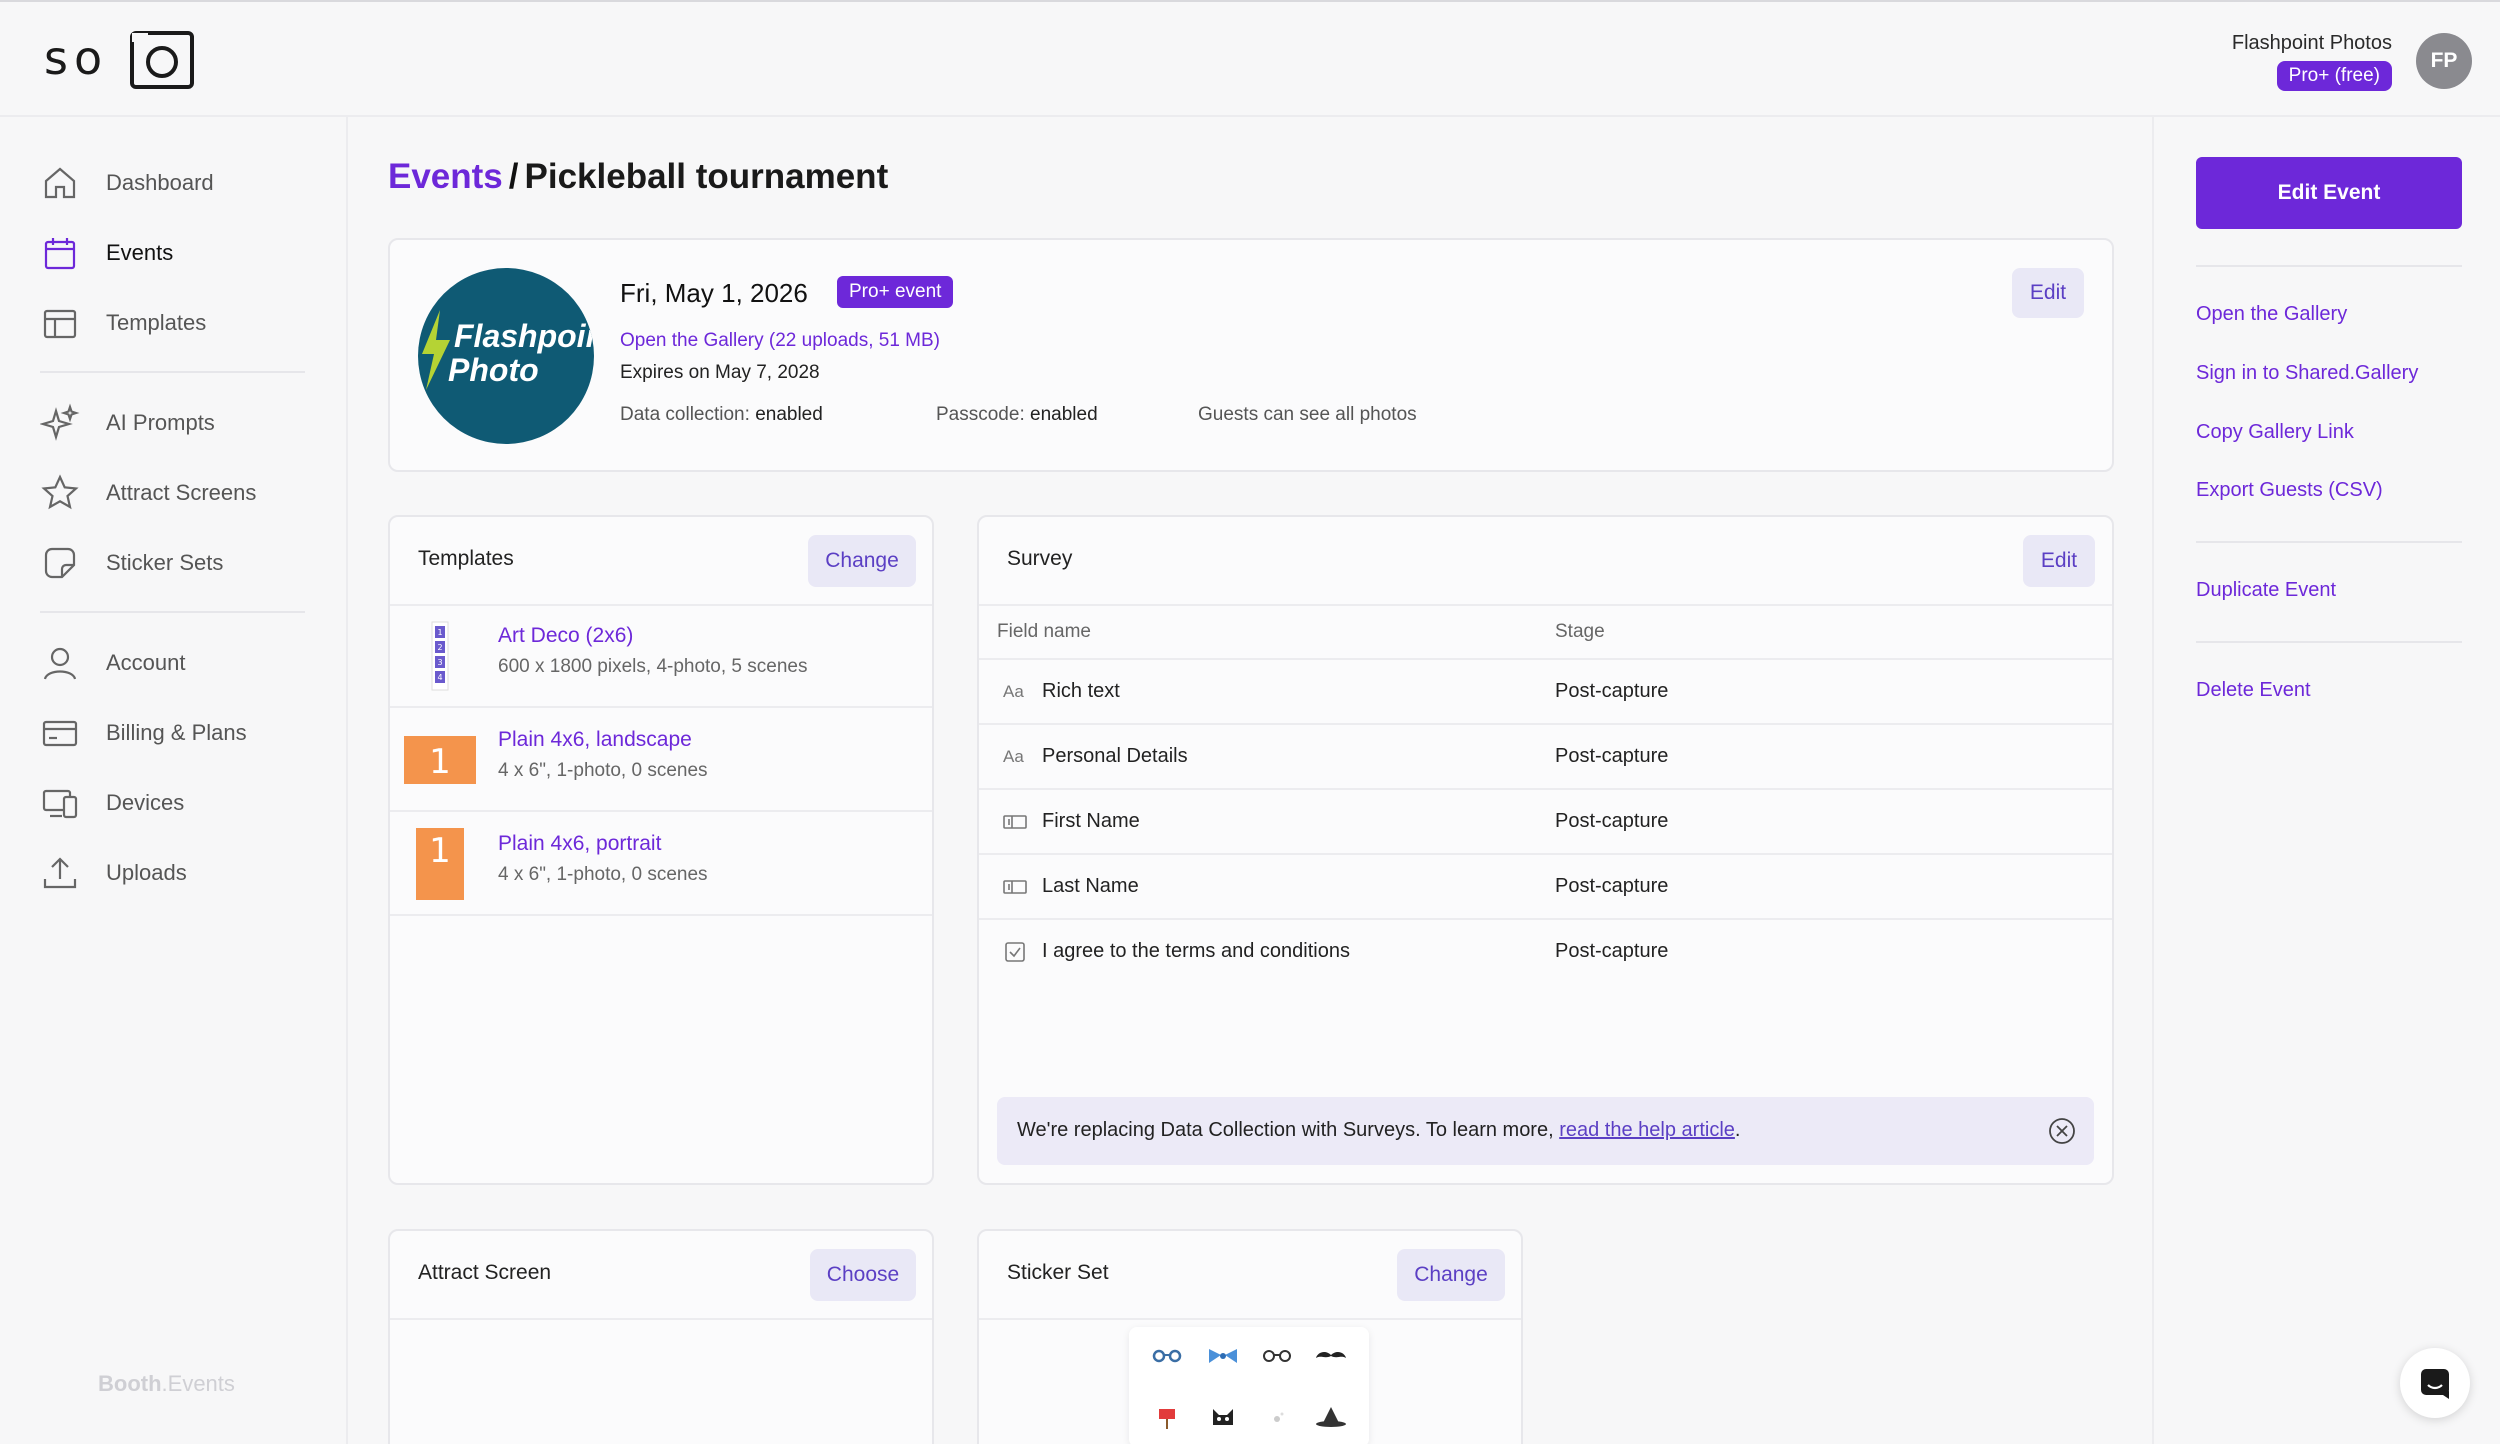 Image resolution: width=2500 pixels, height=1444 pixels. What do you see at coordinates (1277, 1356) in the screenshot?
I see `round-glasses-sticker-icon` at bounding box center [1277, 1356].